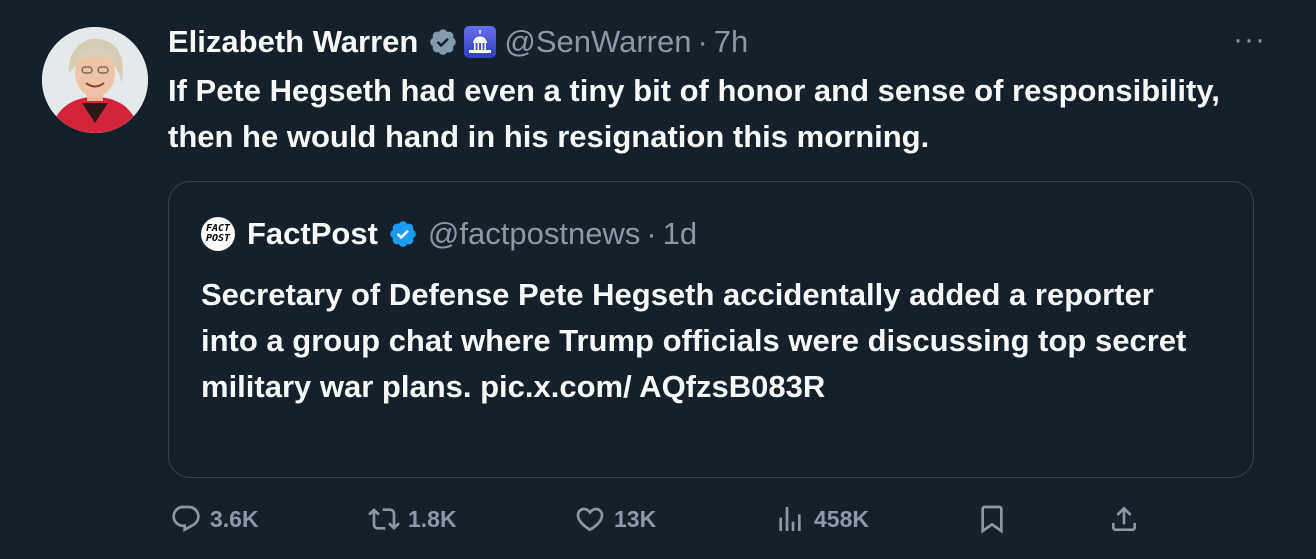 The image size is (1316, 559). I want to click on share-icon, so click(1124, 518).